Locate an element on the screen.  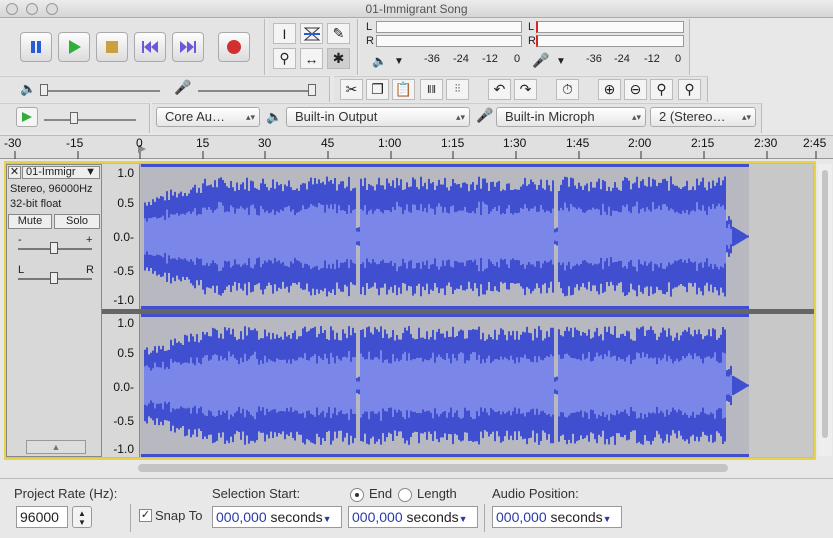
sync-lock-button: ⏱ is located at coordinates (567, 89).